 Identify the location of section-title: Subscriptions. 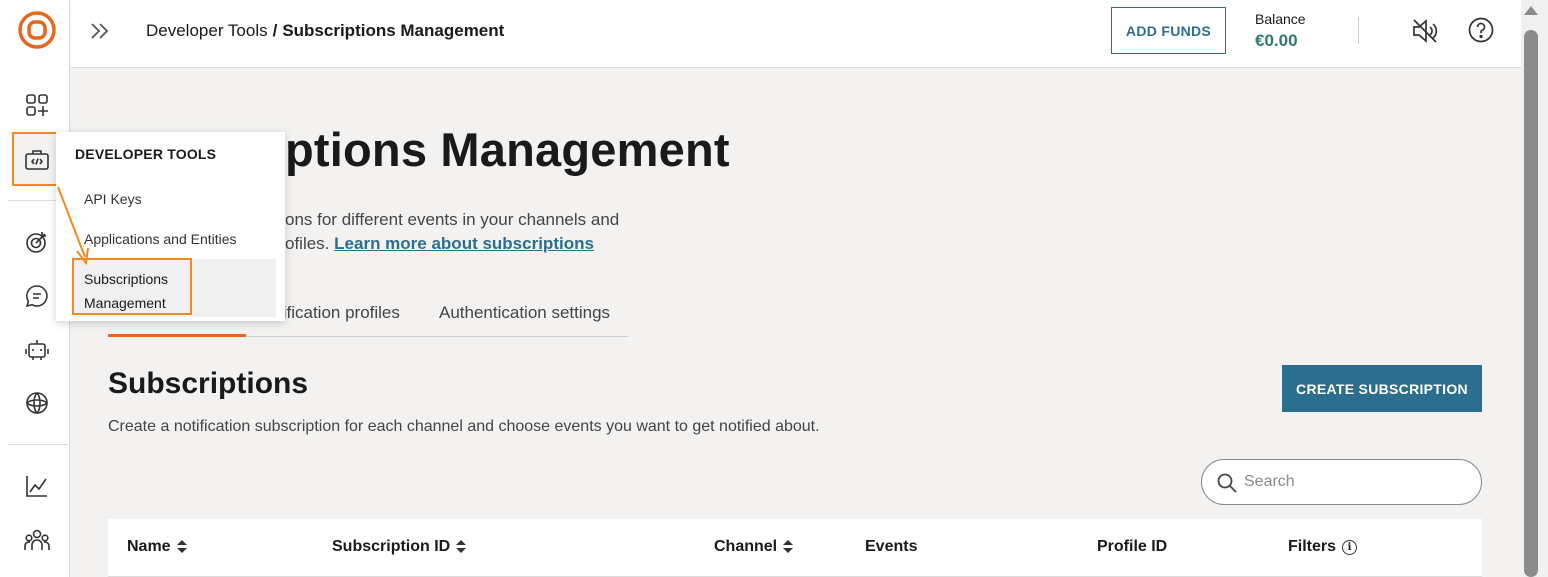
(208, 383).